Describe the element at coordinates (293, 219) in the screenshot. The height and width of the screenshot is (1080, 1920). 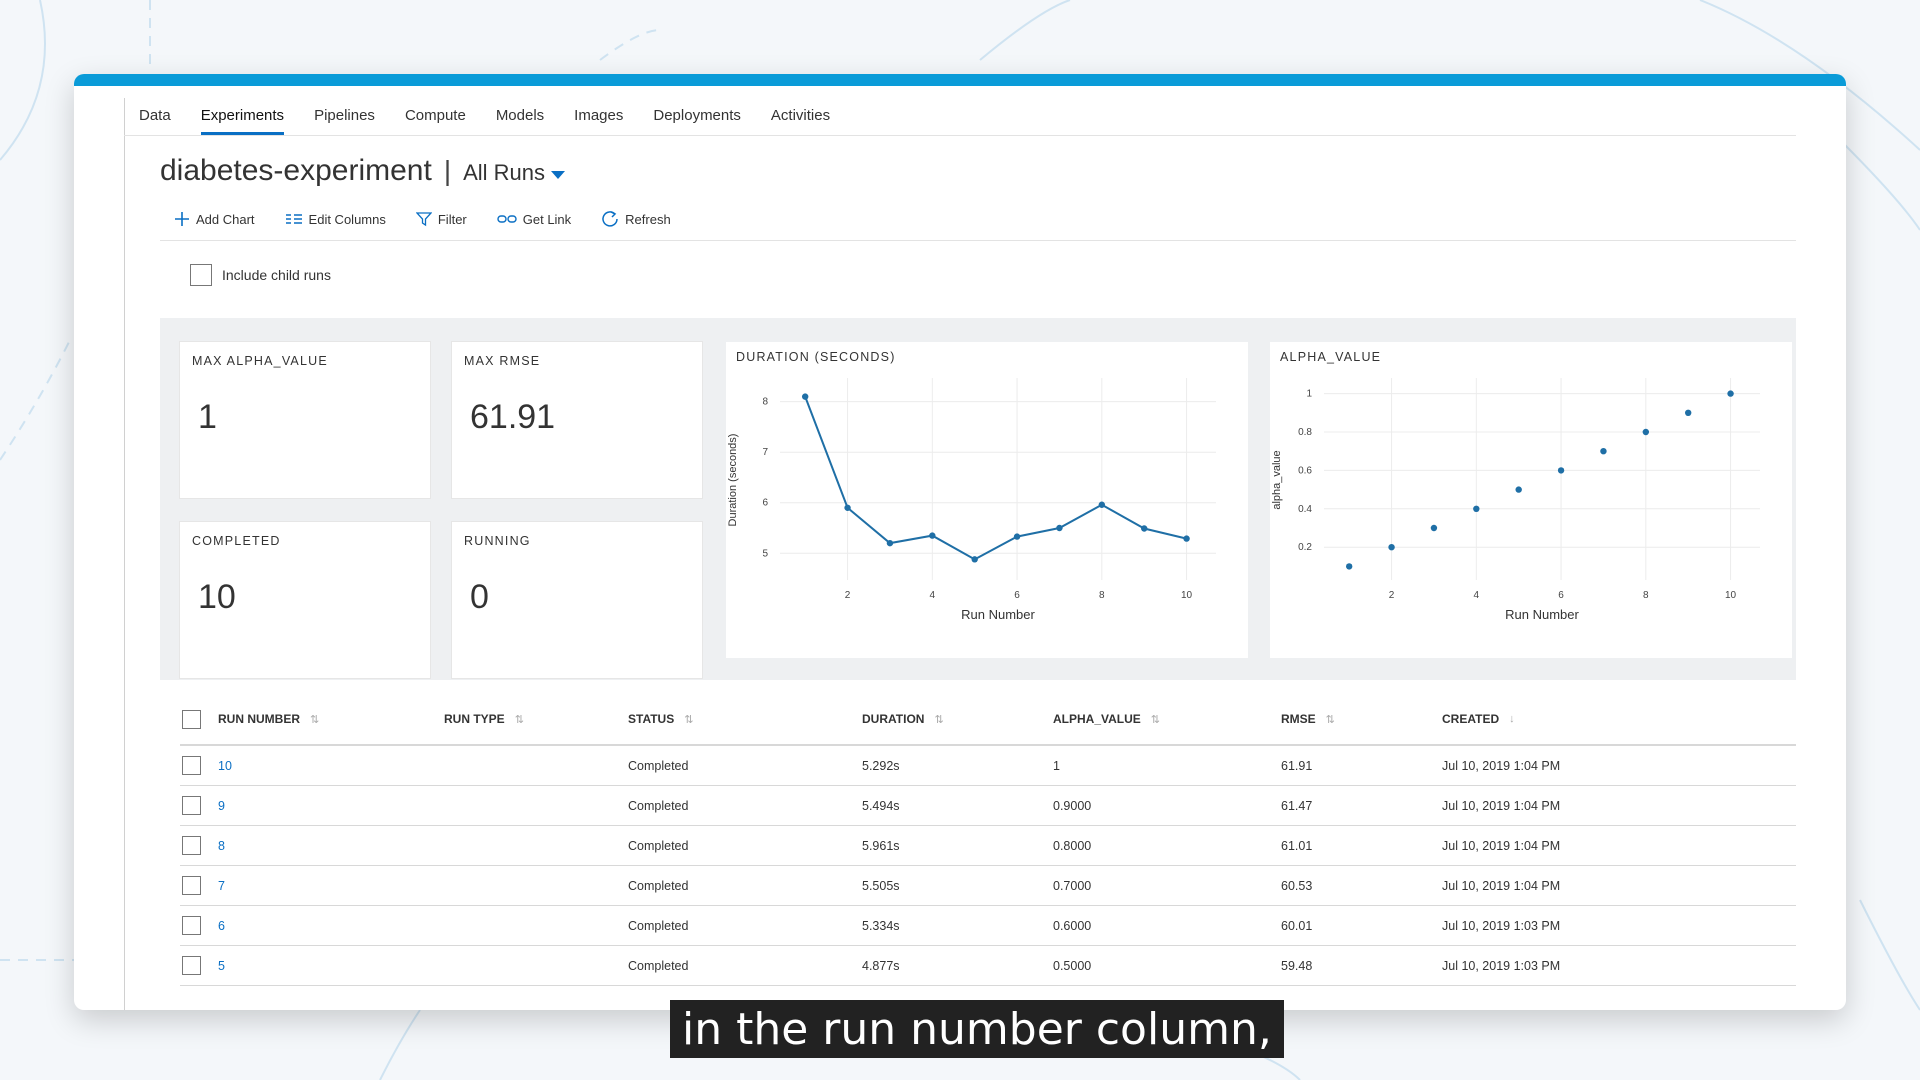
I see `columns-icon` at that location.